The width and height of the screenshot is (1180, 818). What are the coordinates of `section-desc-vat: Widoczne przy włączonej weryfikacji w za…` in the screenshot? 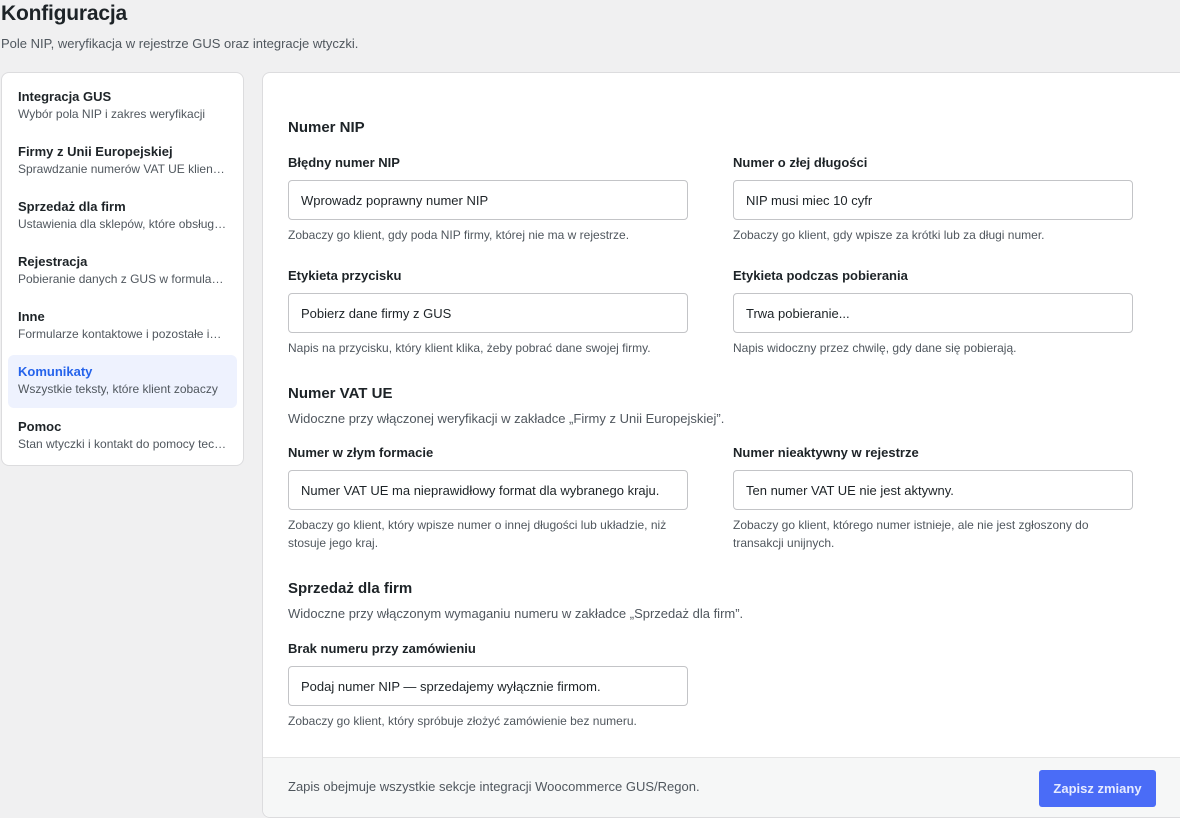 It's located at (506, 418).